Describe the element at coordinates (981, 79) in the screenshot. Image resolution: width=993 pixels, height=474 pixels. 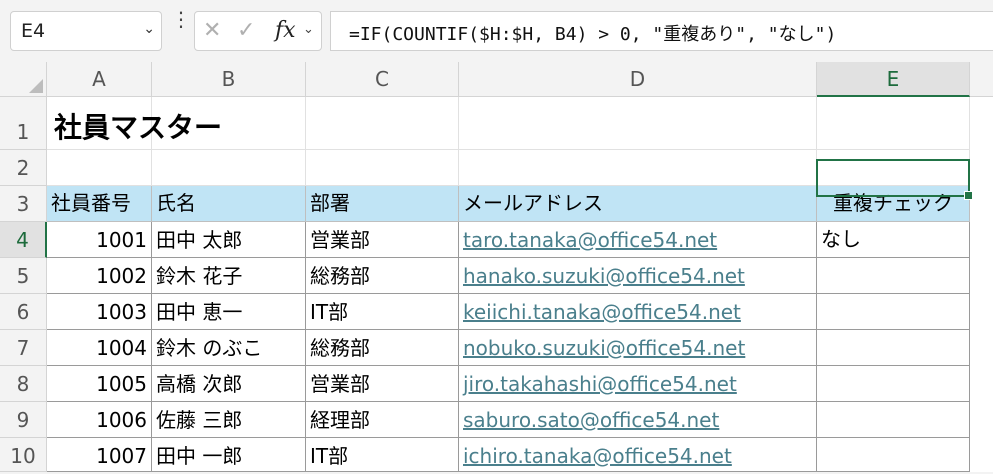
I see `column-header-f` at that location.